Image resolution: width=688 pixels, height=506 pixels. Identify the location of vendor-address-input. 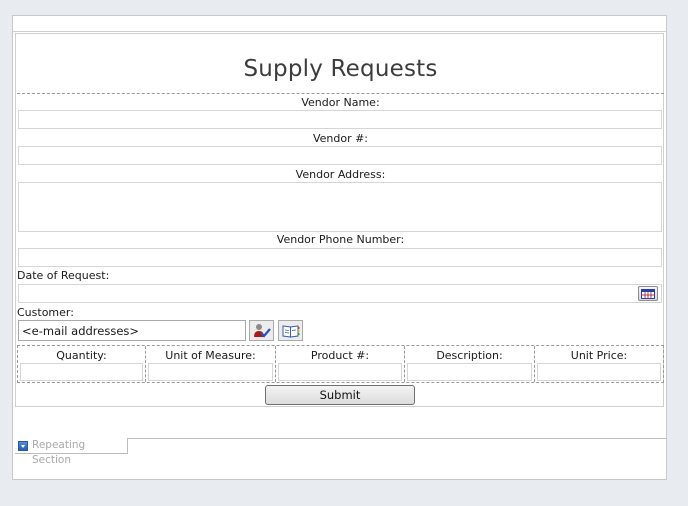
(340, 207).